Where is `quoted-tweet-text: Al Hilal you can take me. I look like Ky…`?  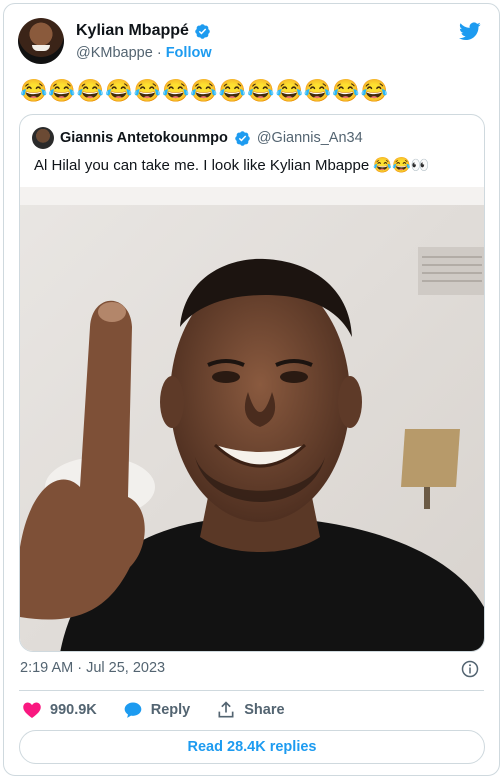
quoted-tweet-text: Al Hilal you can take me. I look like Ky… is located at coordinates (232, 165).